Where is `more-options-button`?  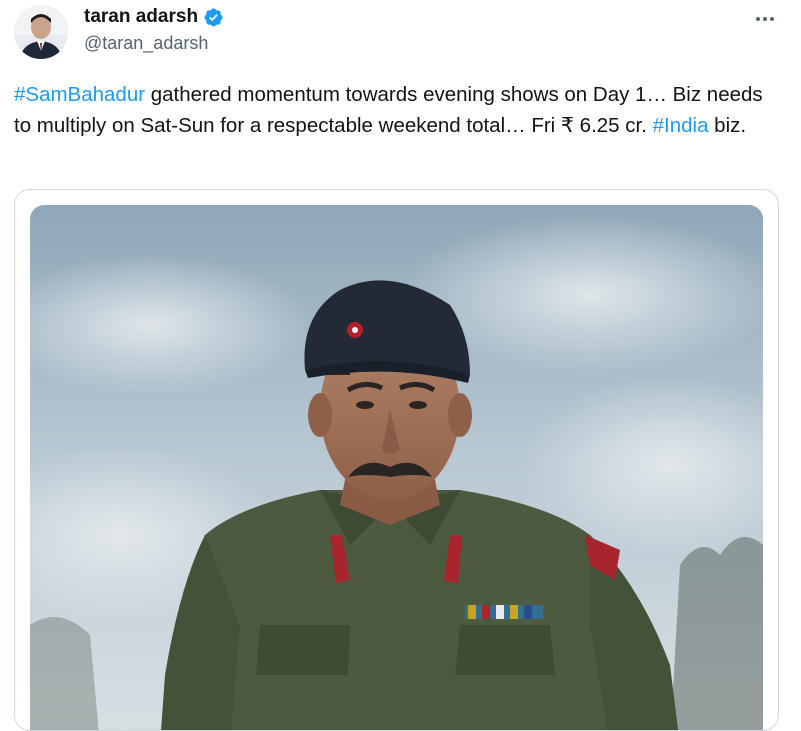
more-options-button is located at coordinates (765, 19).